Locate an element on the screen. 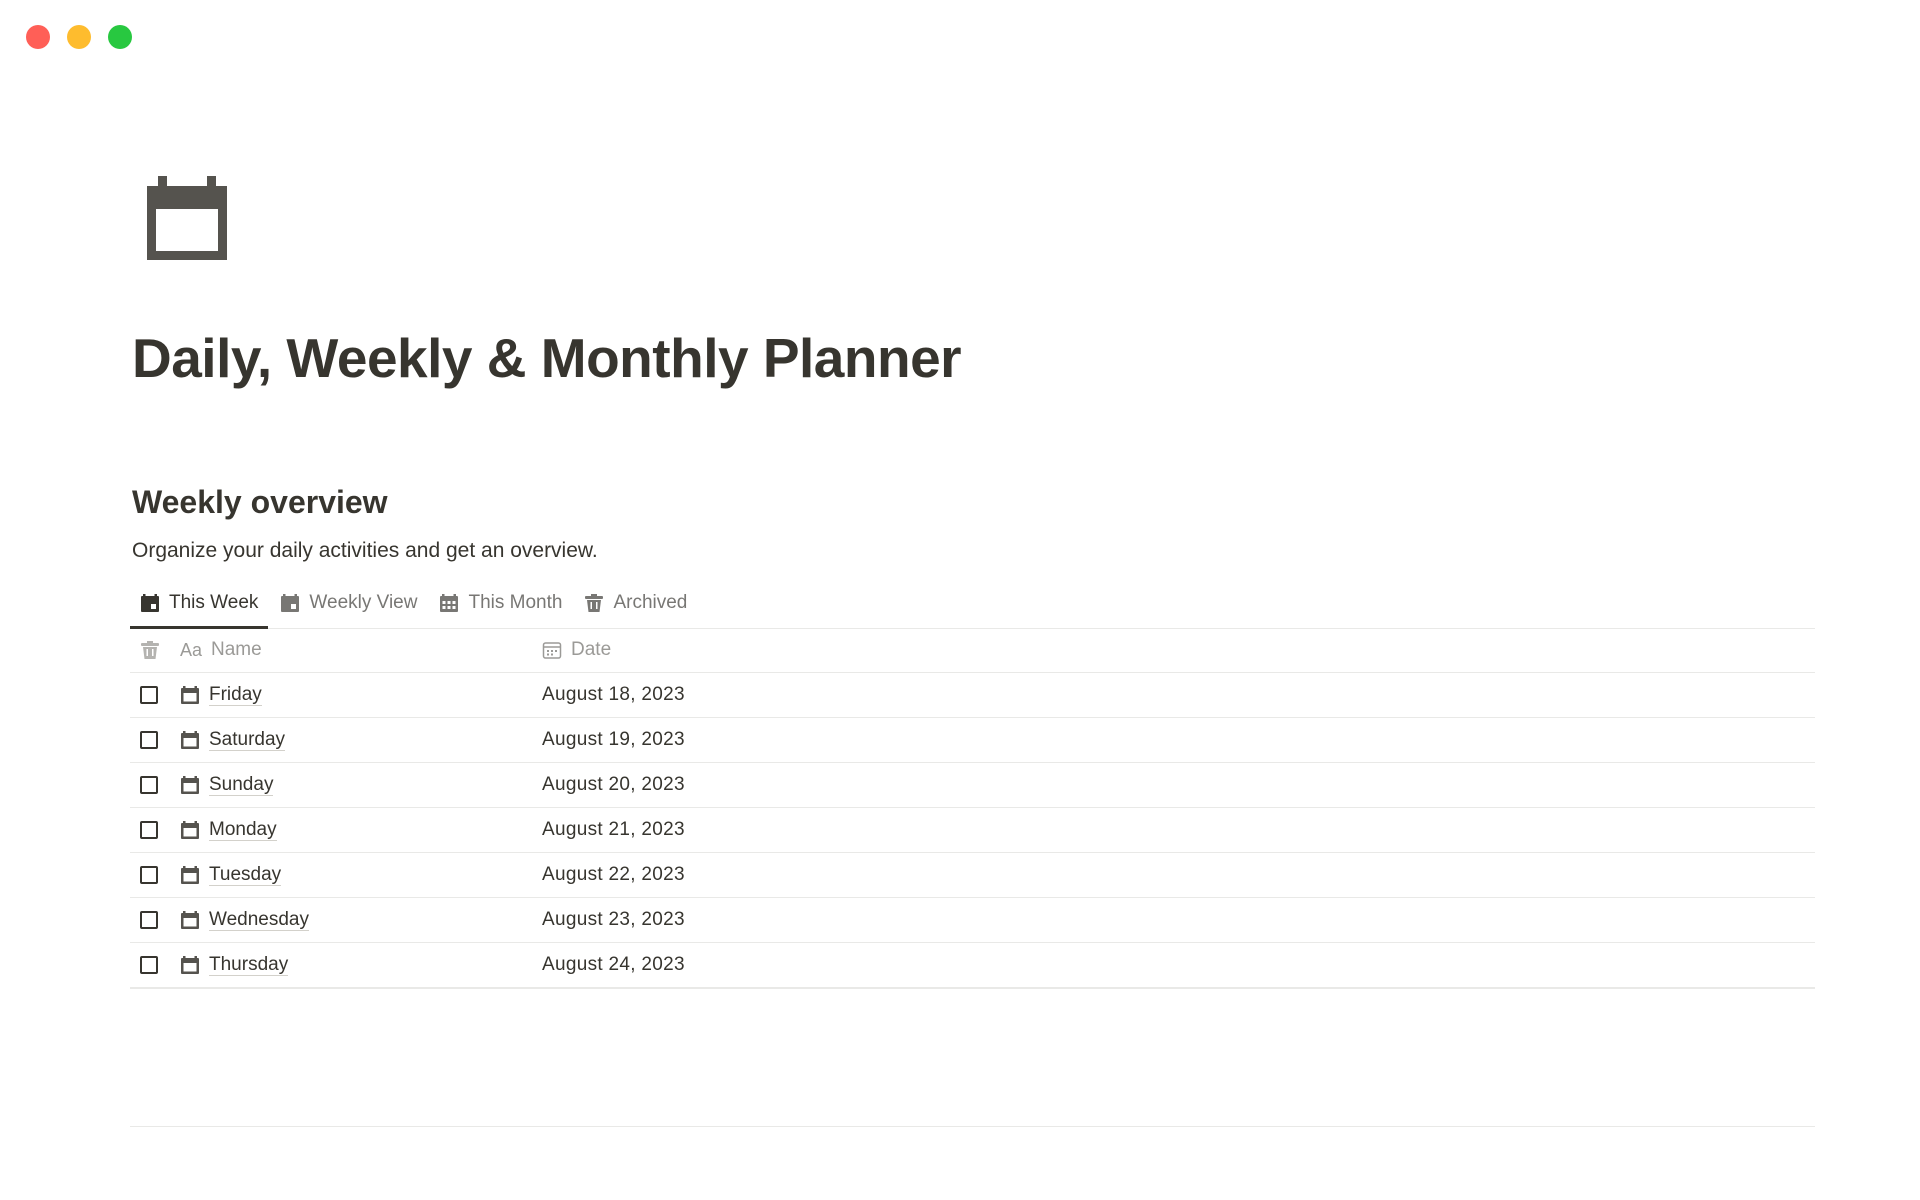 The image size is (1920, 1200). minimize-window-button is located at coordinates (79, 37).